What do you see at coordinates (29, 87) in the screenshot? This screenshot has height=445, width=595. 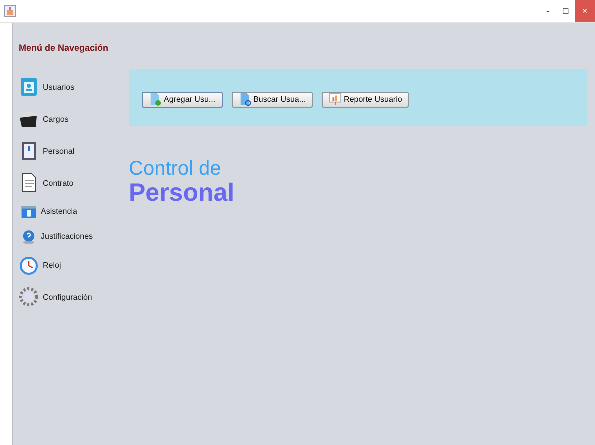 I see `contact-book-icon` at bounding box center [29, 87].